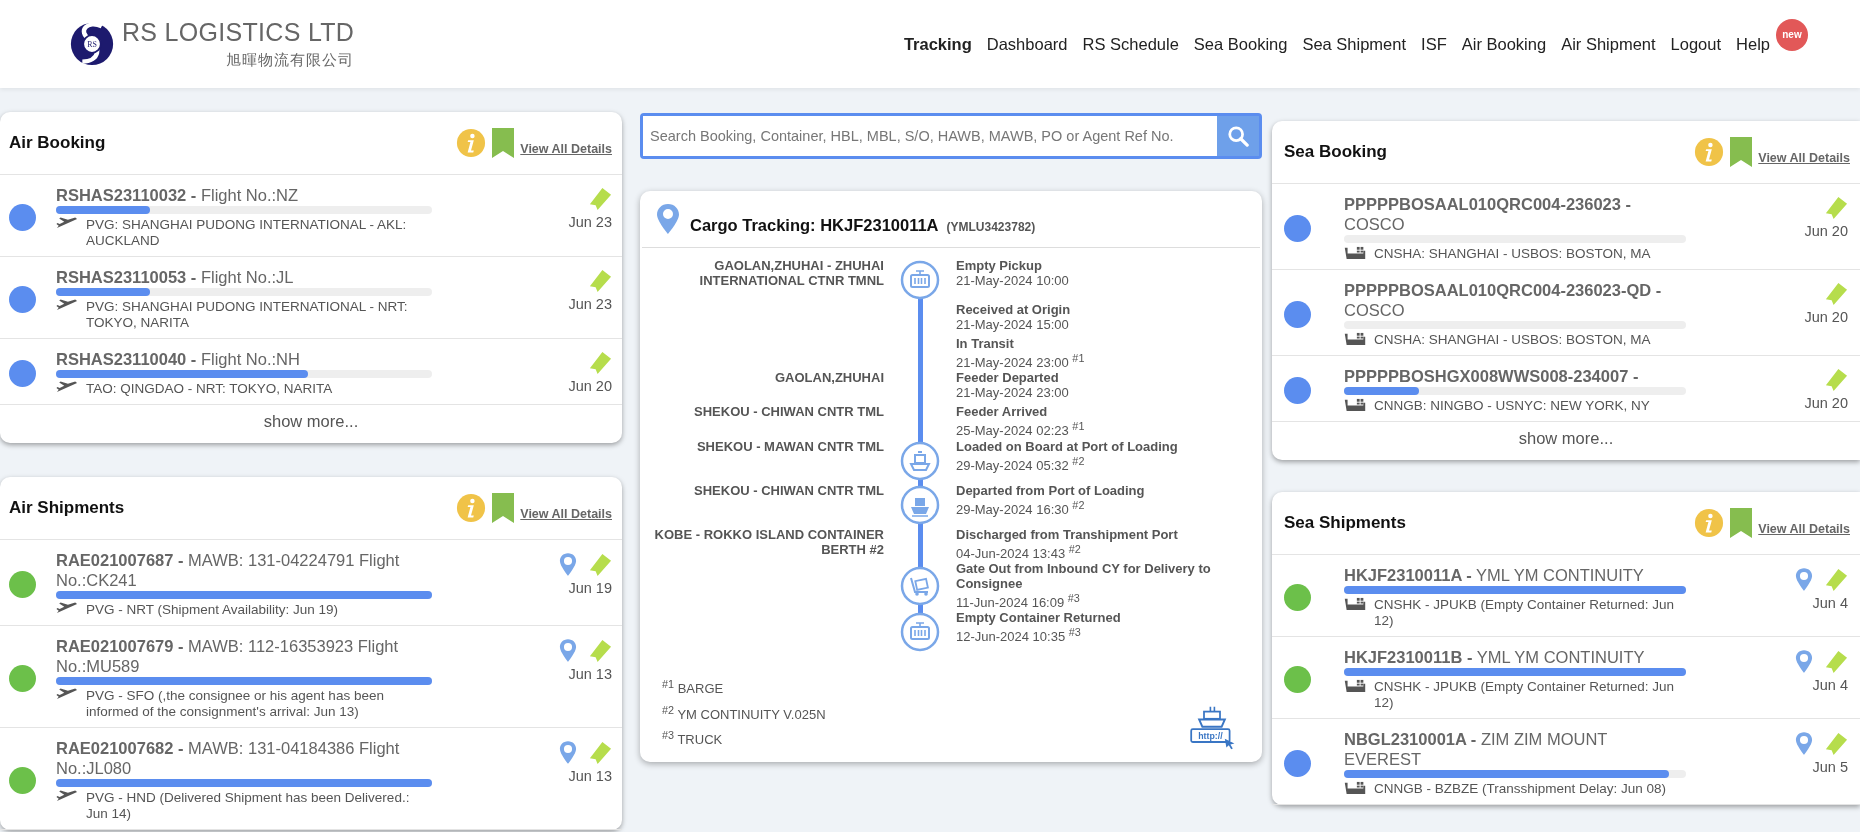 The height and width of the screenshot is (832, 1860). Describe the element at coordinates (920, 585) in the screenshot. I see `cart-icon` at that location.